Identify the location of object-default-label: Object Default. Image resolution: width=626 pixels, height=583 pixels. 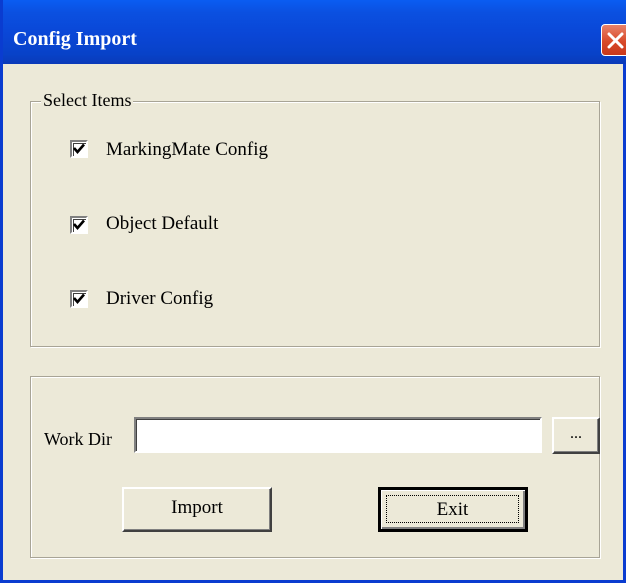
(162, 224).